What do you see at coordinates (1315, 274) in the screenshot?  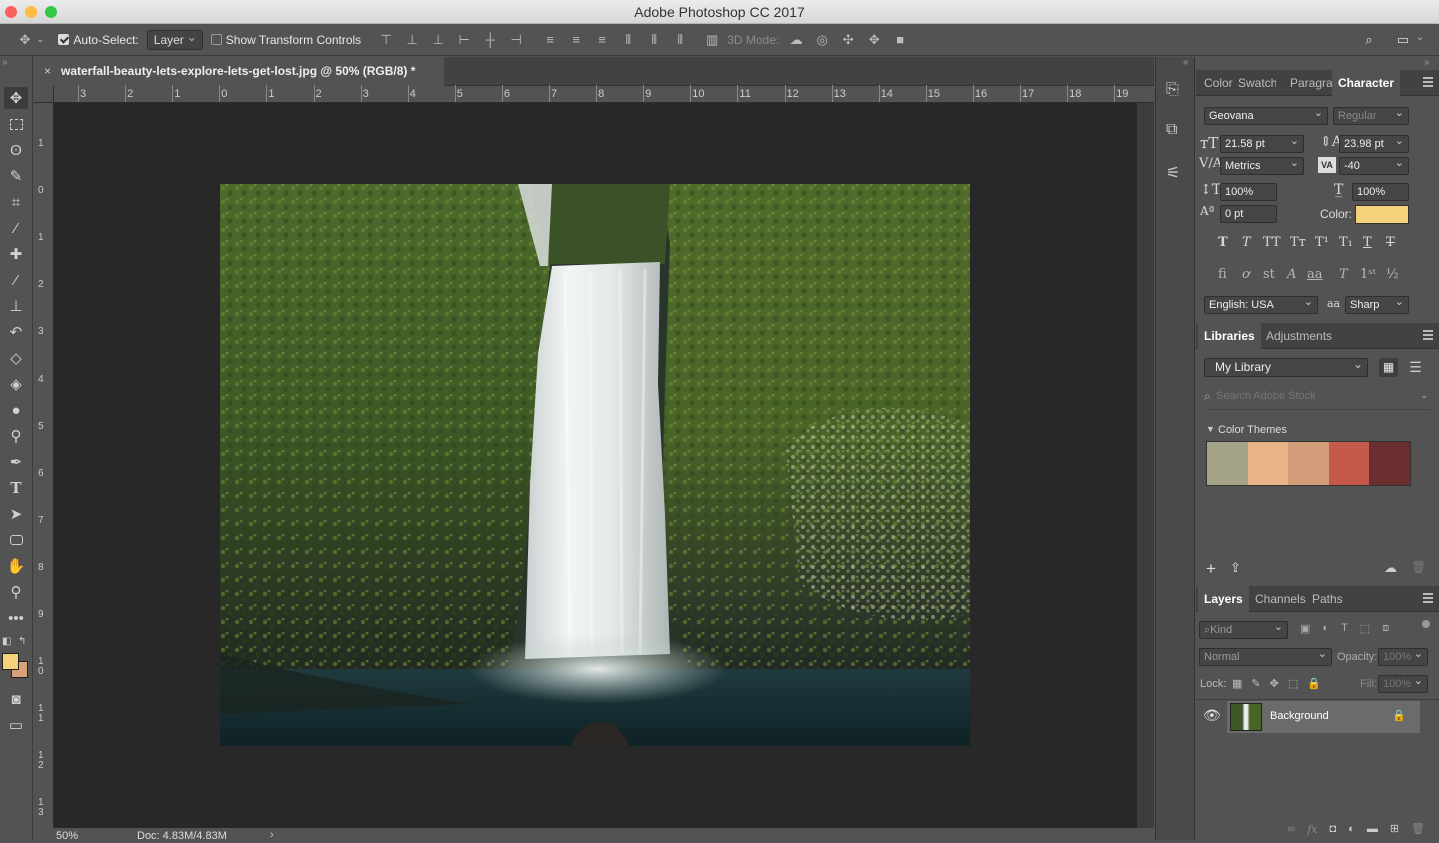 I see `titling-alternates-icon: aa` at bounding box center [1315, 274].